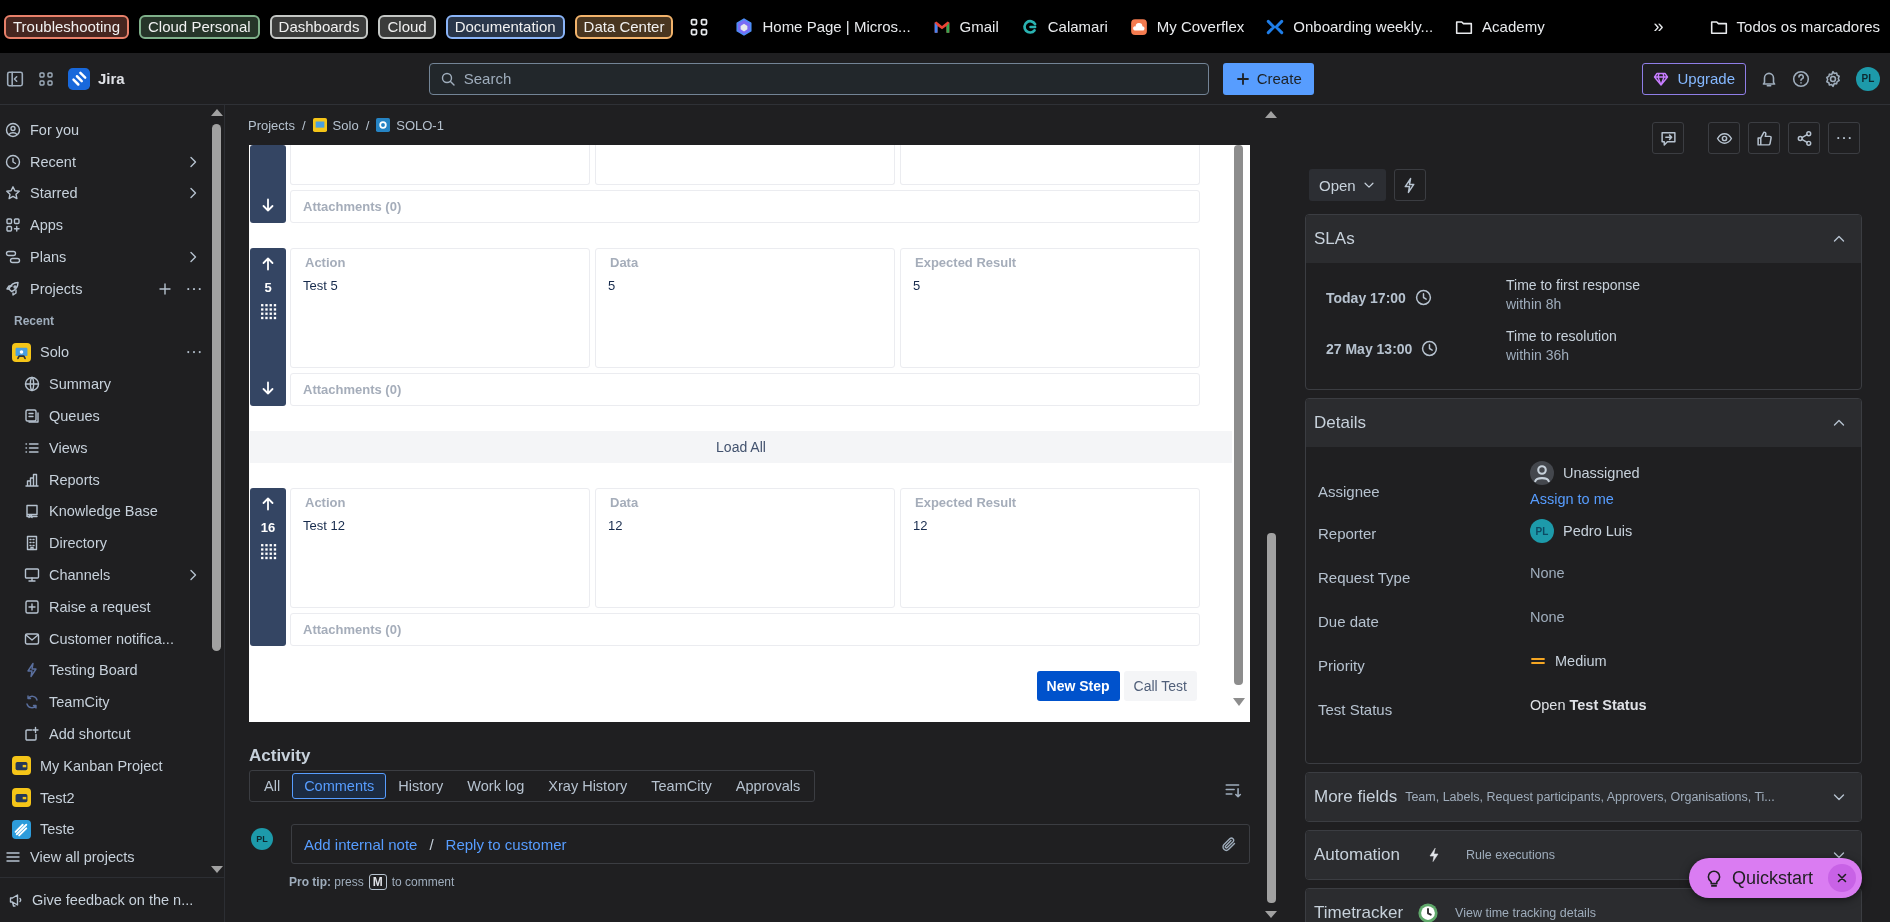 The width and height of the screenshot is (1890, 922). I want to click on project-item: Teste, so click(106, 829).